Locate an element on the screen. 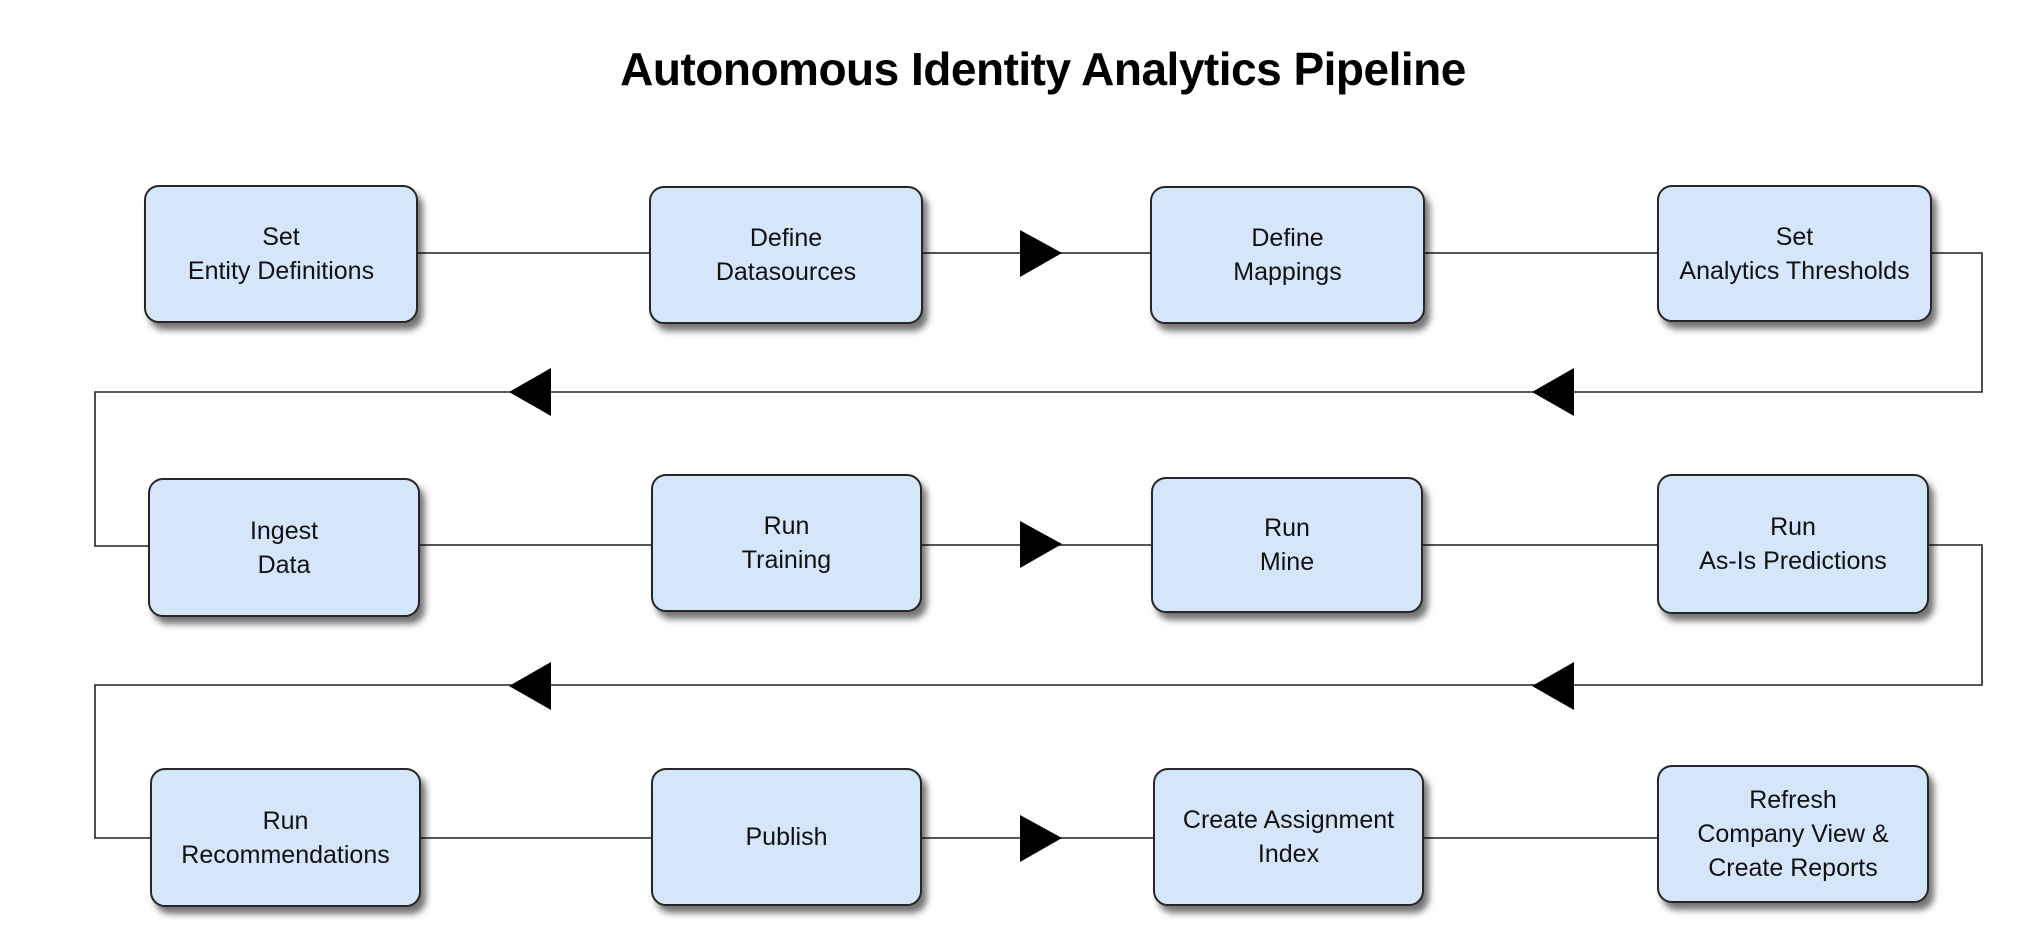 This screenshot has height=945, width=2031. step-refresh-company-view-create-reports: Refresh Company View & Create Reports is located at coordinates (1793, 834).